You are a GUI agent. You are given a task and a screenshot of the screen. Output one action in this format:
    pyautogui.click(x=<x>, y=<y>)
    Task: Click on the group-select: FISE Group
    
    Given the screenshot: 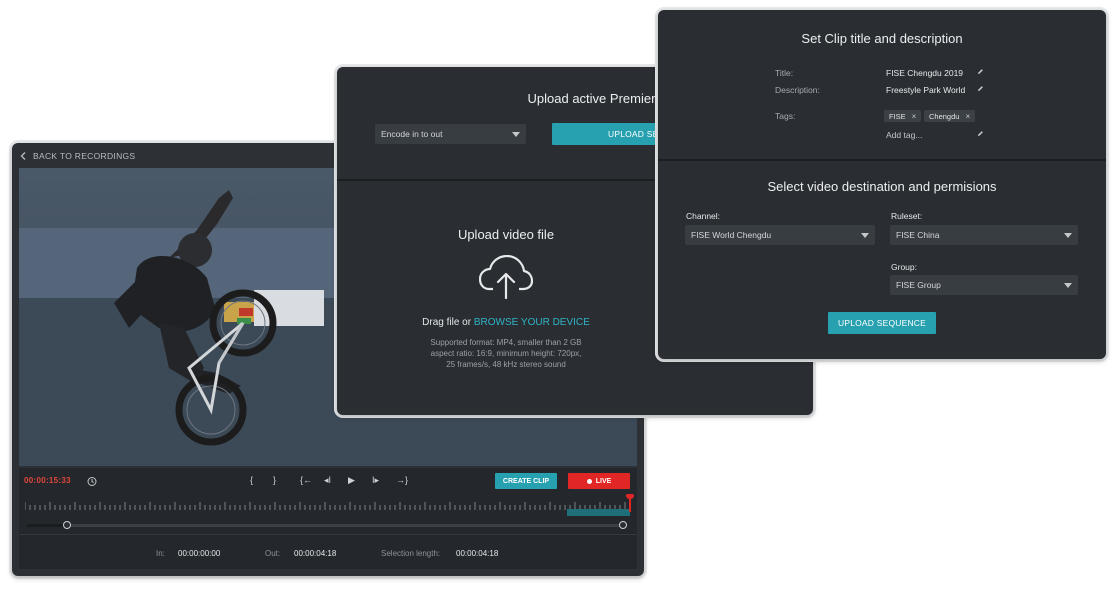 What is the action you would take?
    pyautogui.click(x=984, y=285)
    